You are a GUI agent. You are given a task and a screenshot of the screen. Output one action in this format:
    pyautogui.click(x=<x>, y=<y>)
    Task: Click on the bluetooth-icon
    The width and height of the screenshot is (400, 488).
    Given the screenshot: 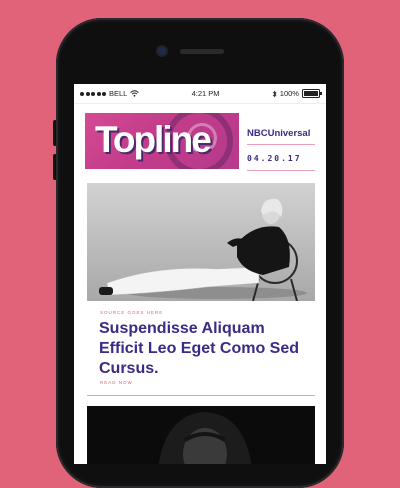 What is the action you would take?
    pyautogui.click(x=274, y=93)
    